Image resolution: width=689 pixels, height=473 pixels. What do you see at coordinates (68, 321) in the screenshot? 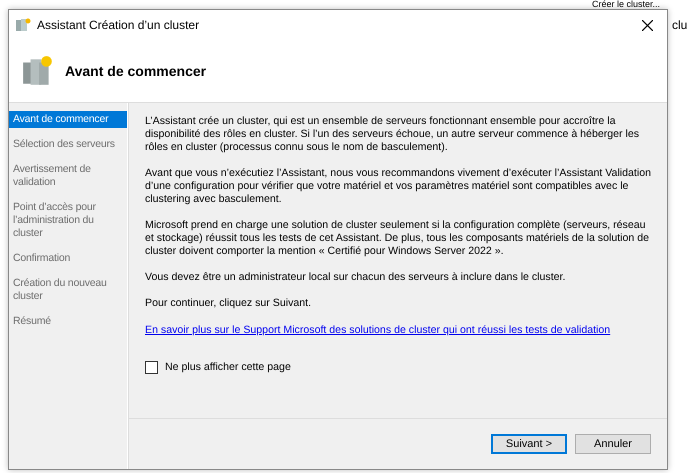
I see `wizard-step: Résumé` at bounding box center [68, 321].